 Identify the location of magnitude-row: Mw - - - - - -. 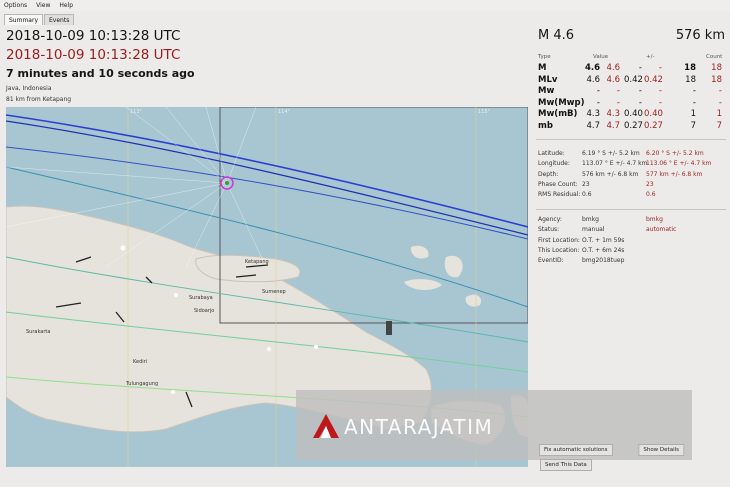
(632, 92).